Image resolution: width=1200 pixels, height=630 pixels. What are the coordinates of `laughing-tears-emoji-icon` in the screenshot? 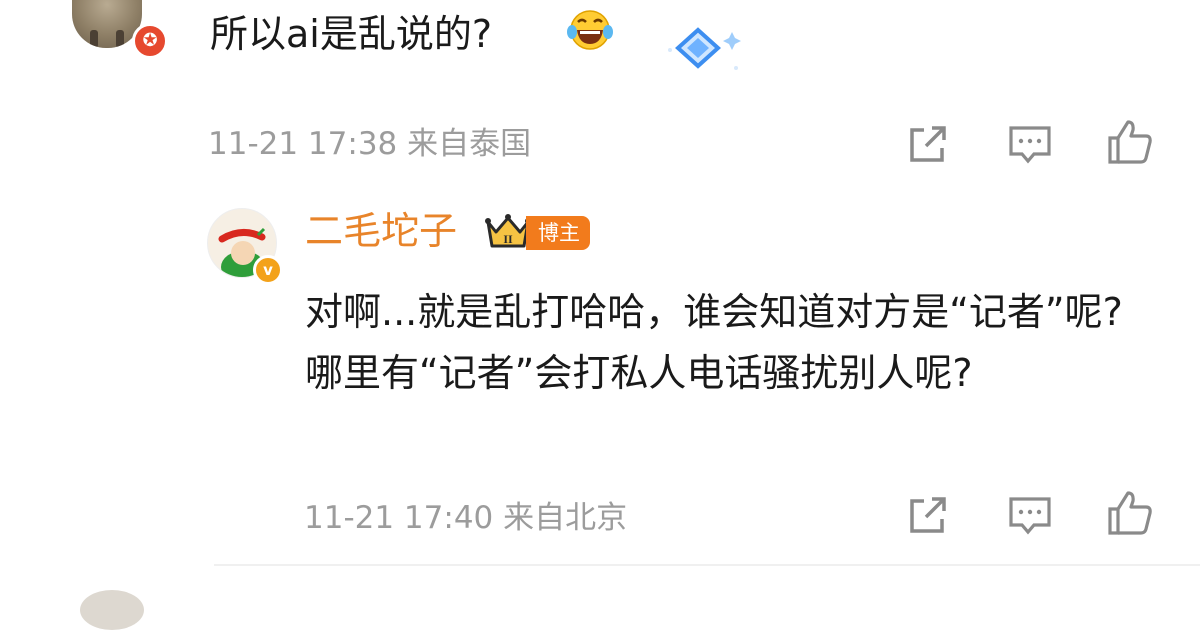 It's located at (590, 30).